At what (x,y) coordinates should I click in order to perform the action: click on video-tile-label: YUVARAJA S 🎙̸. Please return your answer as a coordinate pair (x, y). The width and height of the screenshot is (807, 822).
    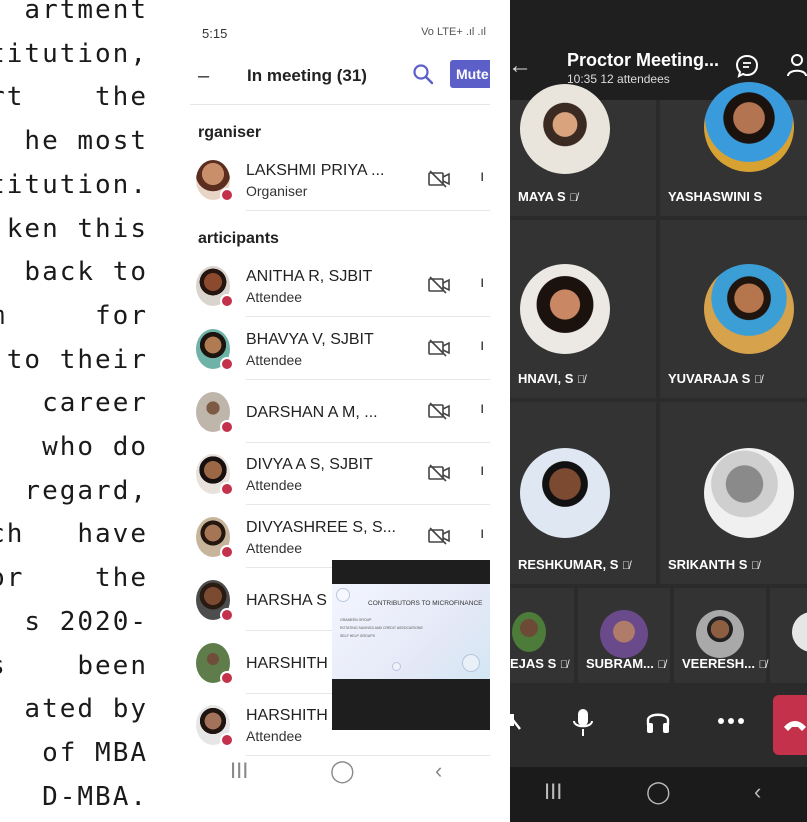
    Looking at the image, I should click on (715, 378).